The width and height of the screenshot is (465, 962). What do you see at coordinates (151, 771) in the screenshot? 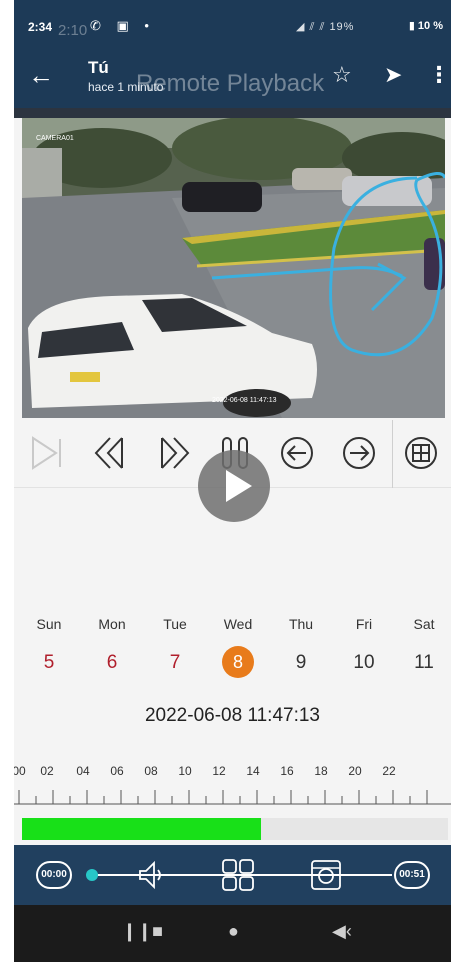
I see `hour-label: 08` at bounding box center [151, 771].